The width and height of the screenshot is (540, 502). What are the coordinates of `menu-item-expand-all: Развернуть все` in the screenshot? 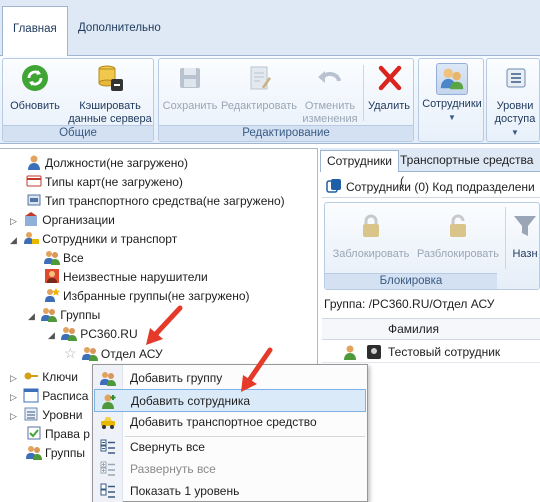 It's located at (230, 469).